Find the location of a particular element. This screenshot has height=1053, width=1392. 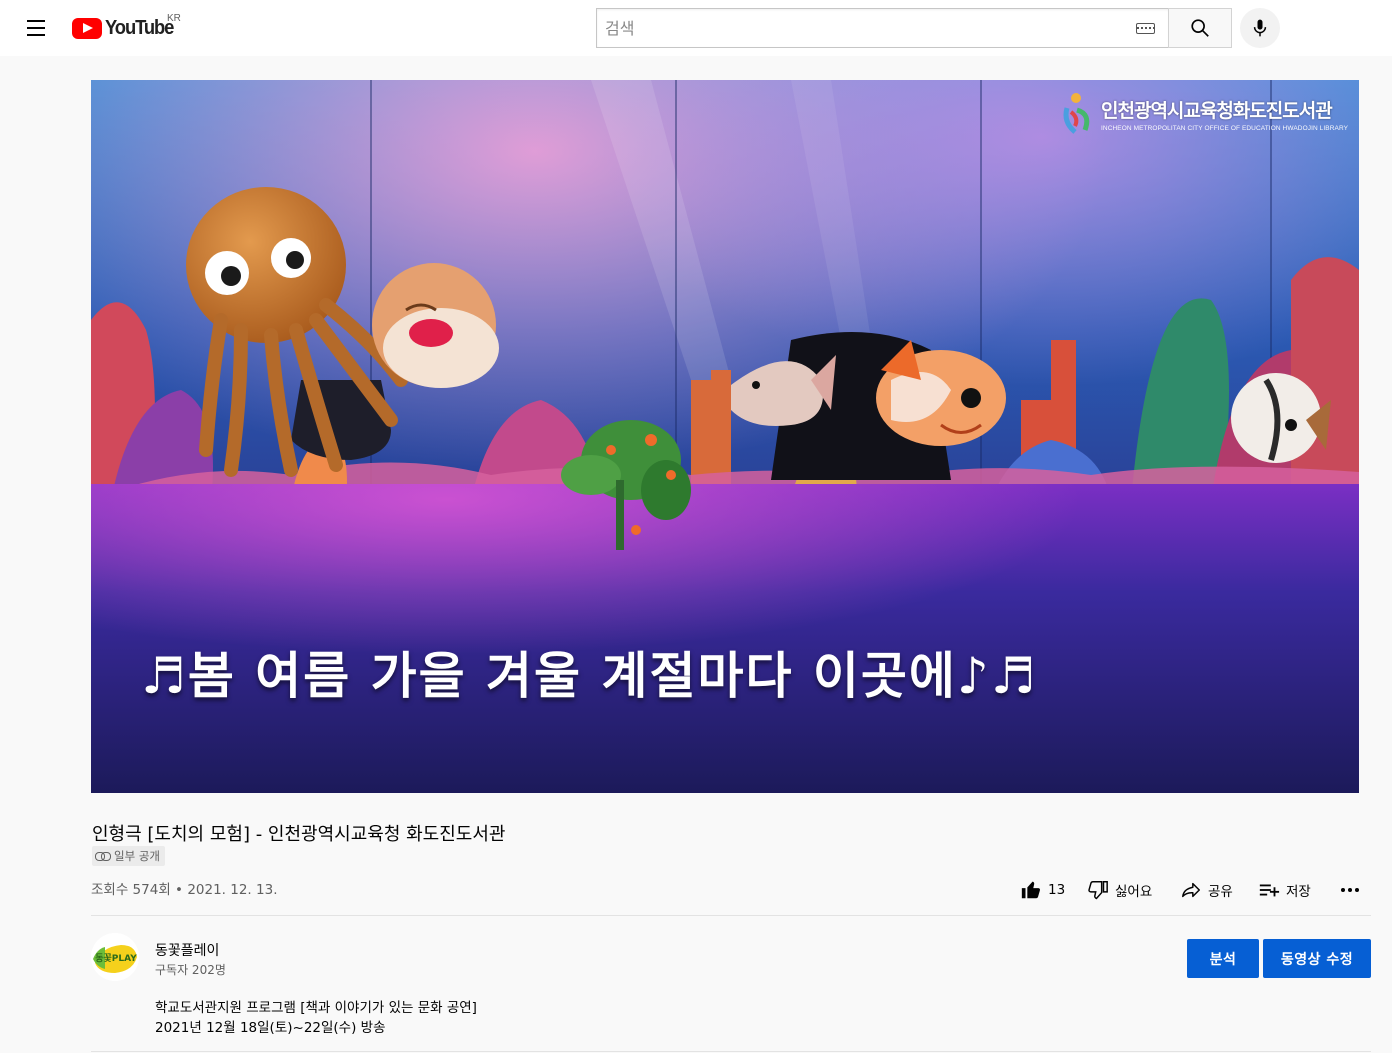

save-label: 저장 is located at coordinates (1298, 892).